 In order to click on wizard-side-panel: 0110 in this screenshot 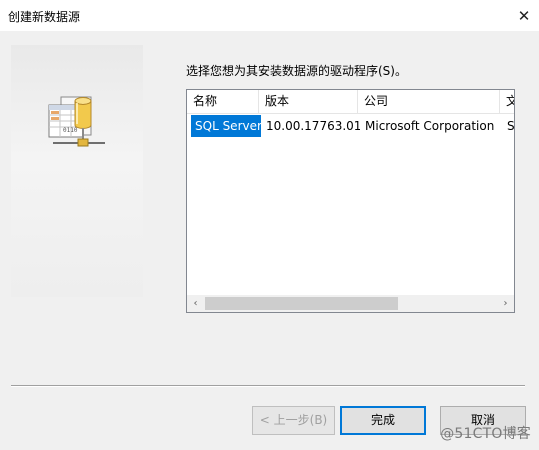, I will do `click(77, 171)`.